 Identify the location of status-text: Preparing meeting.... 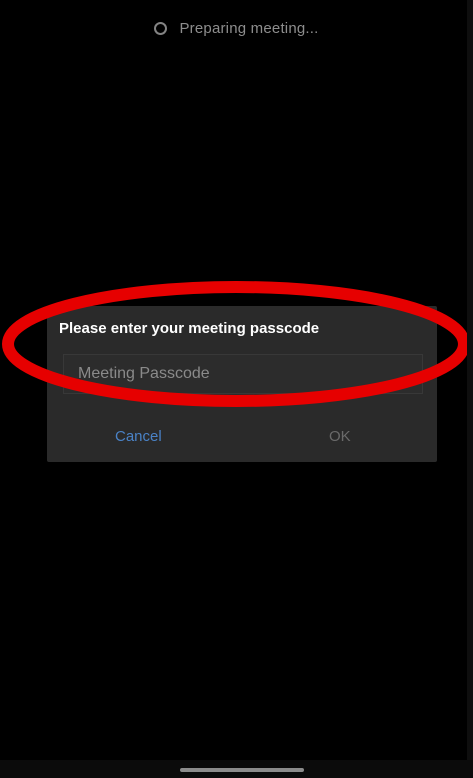
(249, 28).